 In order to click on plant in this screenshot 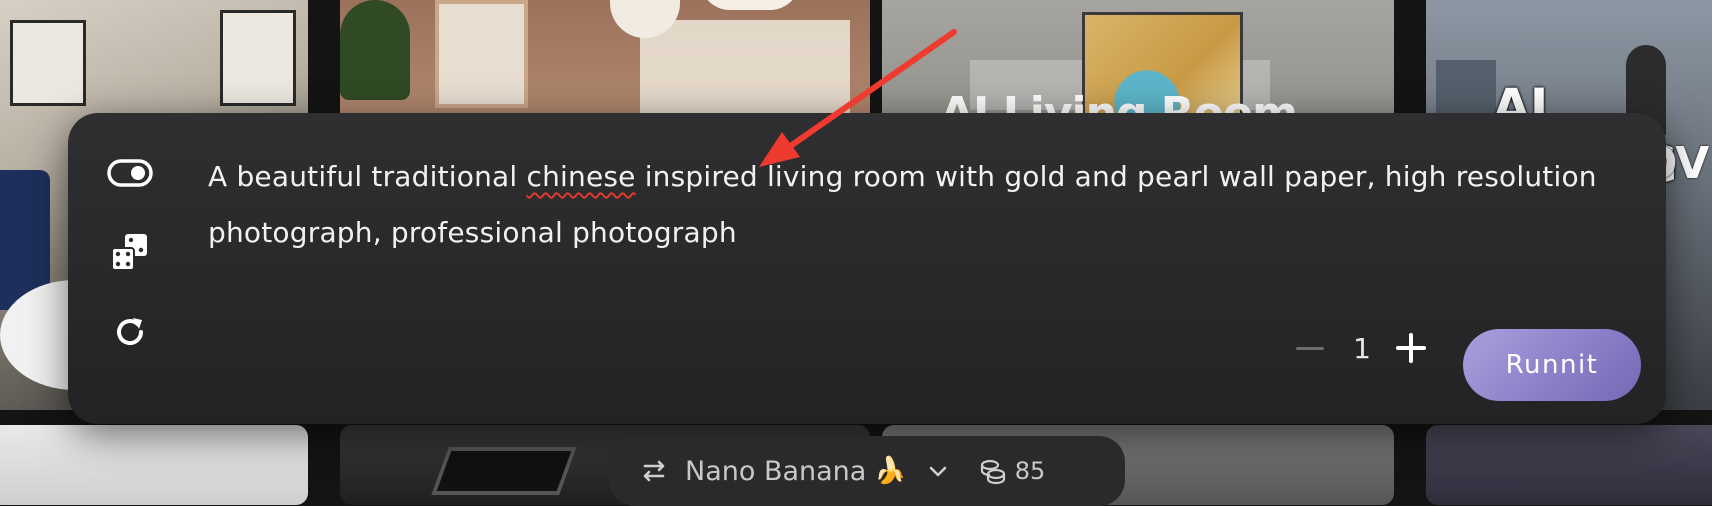, I will do `click(375, 50)`.